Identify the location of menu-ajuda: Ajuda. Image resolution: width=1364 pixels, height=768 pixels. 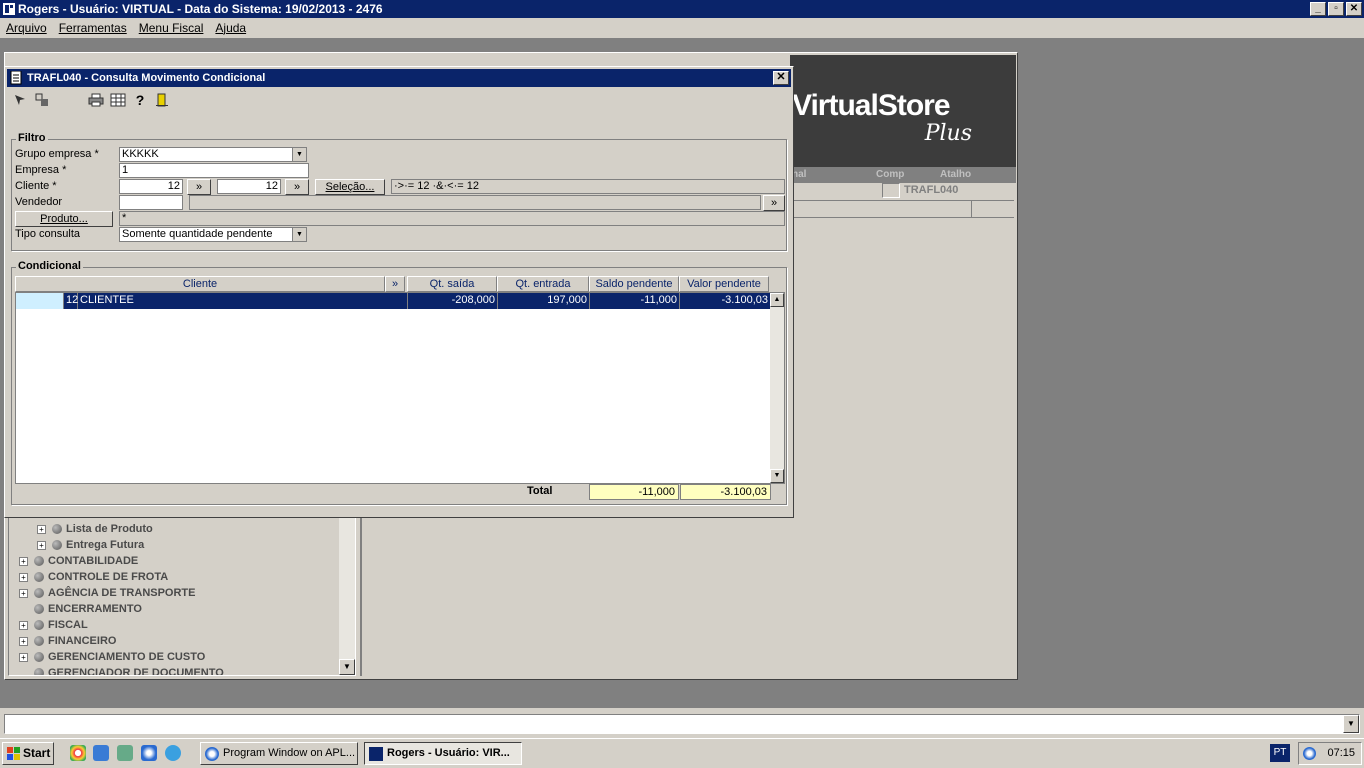
(230, 28).